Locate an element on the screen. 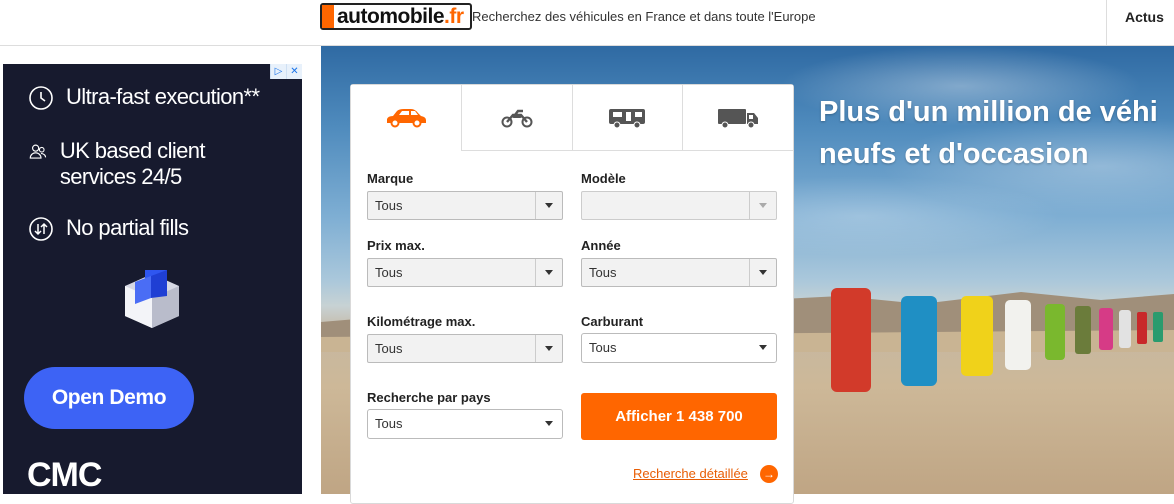 This screenshot has width=1174, height=504. ad-close-icon: ✕ is located at coordinates (294, 71).